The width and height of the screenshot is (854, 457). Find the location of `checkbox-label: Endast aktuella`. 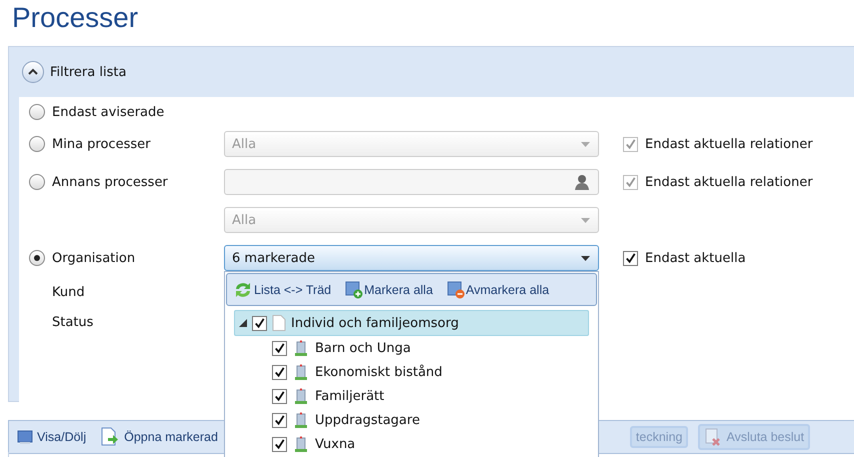

checkbox-label: Endast aktuella is located at coordinates (695, 258).